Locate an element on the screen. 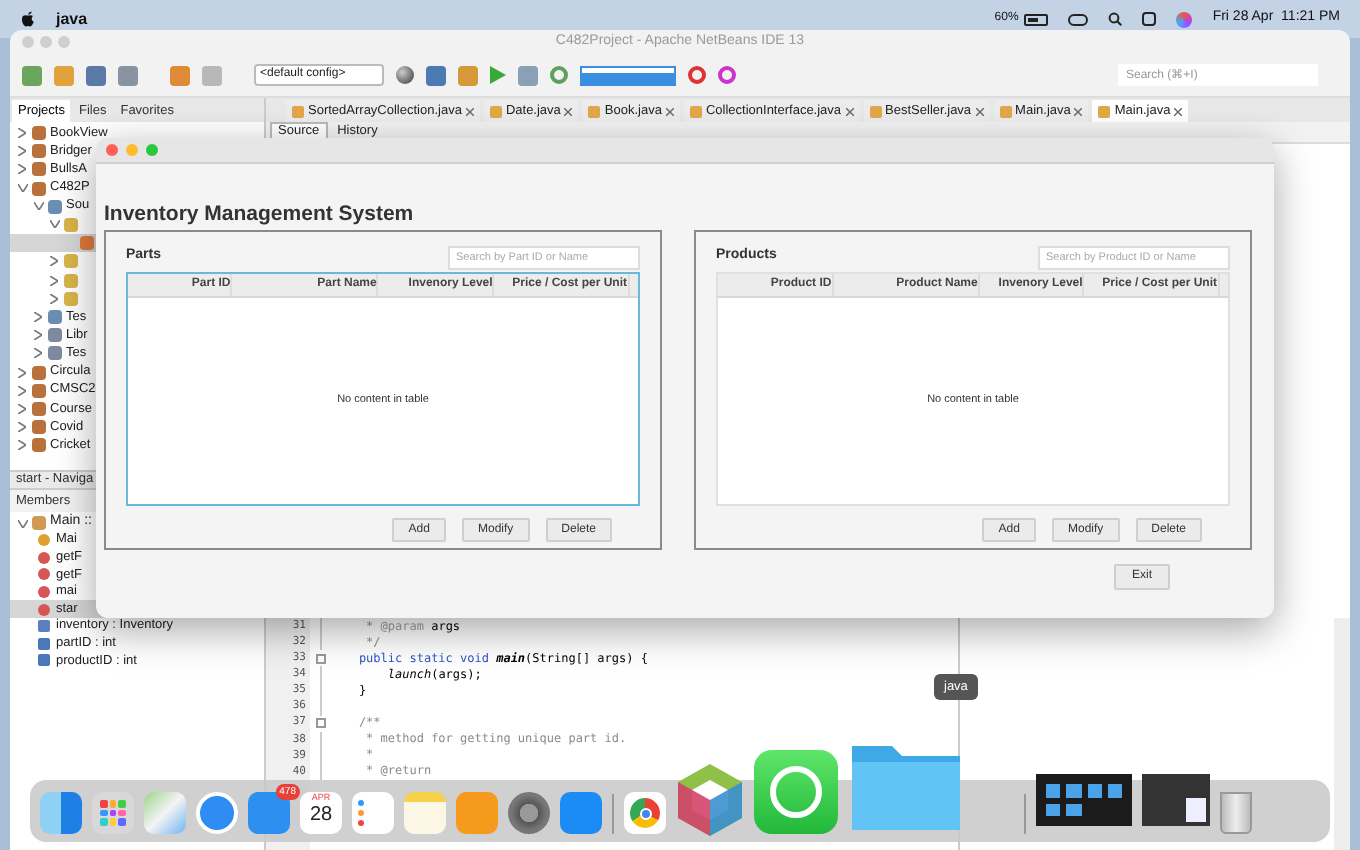 This screenshot has height=850, width=1360. apple-icon is located at coordinates (28, 19).